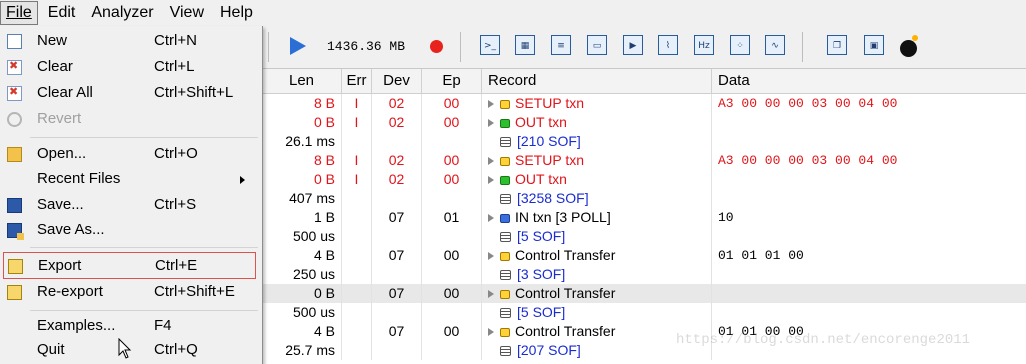 The image size is (1026, 364). I want to click on cell-record: IN txn [3 POLL], so click(597, 217).